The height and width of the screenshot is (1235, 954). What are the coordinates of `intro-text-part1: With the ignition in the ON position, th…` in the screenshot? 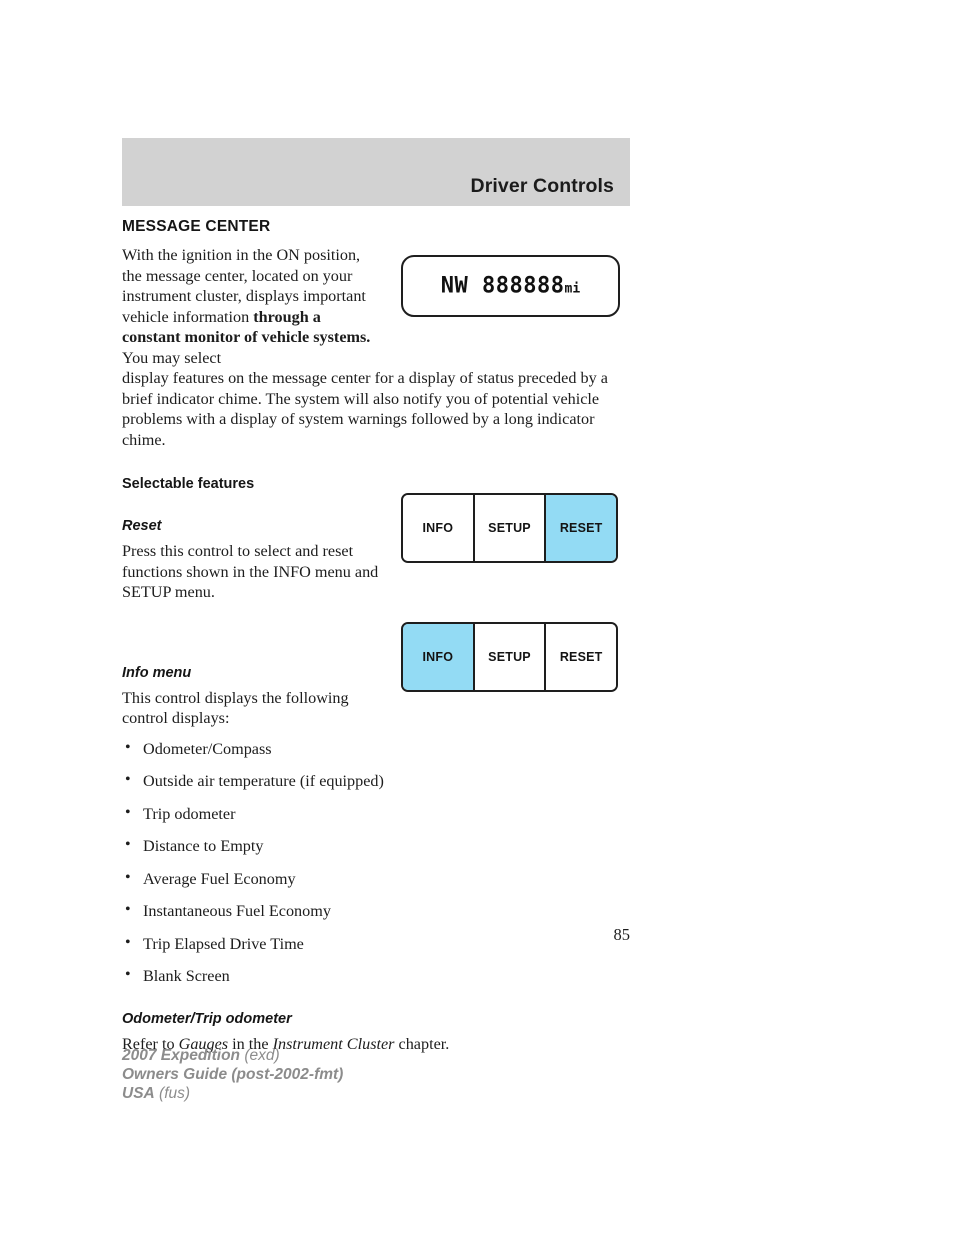 It's located at (244, 286).